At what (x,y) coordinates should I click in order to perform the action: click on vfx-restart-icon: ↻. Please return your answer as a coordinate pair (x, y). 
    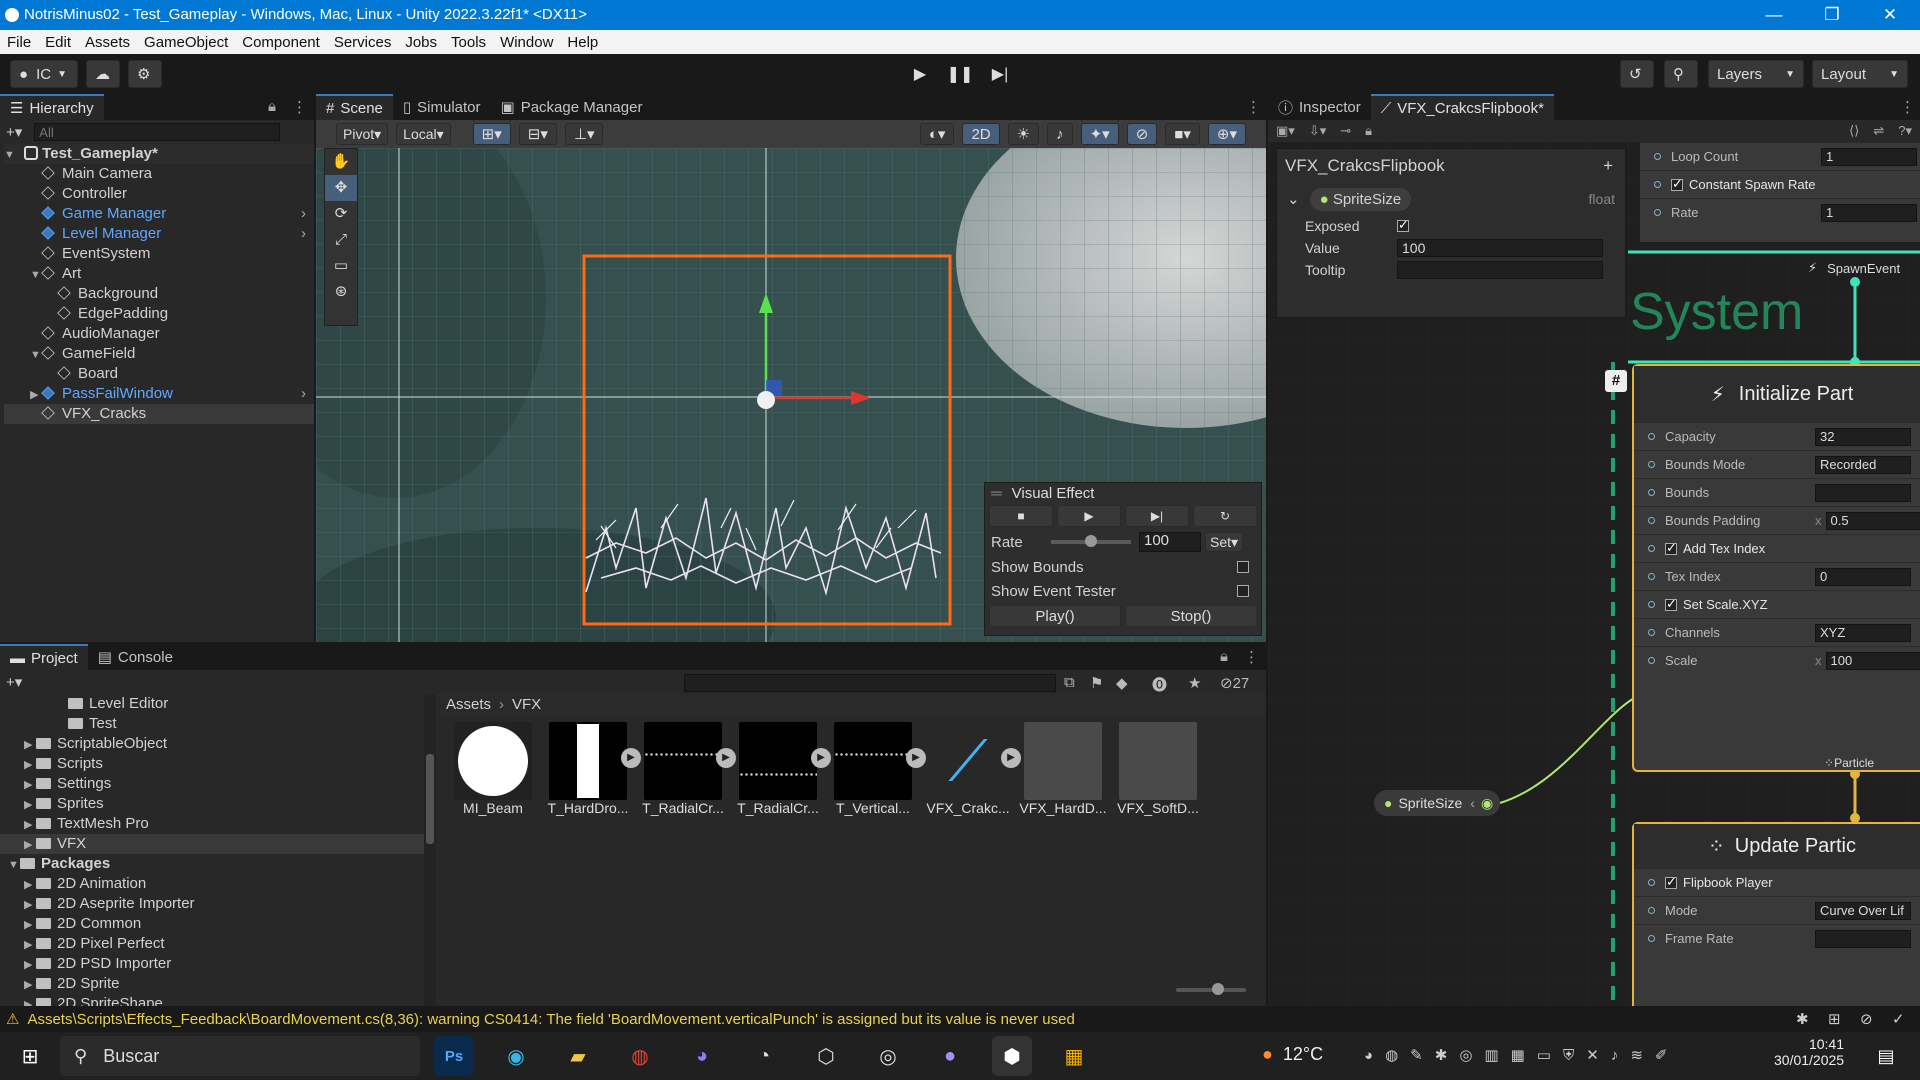
    Looking at the image, I should click on (1225, 516).